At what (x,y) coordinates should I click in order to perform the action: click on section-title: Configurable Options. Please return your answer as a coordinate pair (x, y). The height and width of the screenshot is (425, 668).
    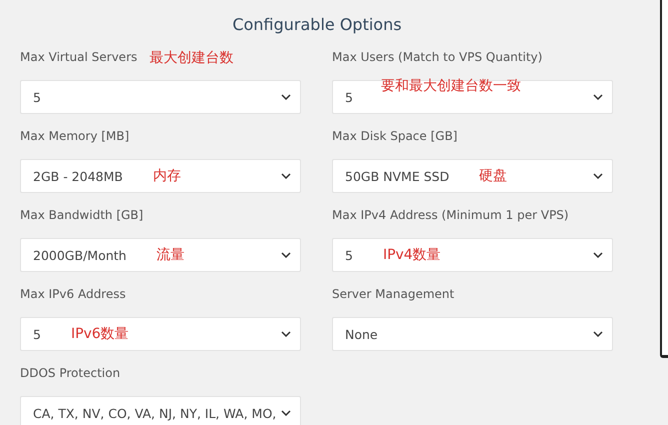
    Looking at the image, I should click on (317, 25).